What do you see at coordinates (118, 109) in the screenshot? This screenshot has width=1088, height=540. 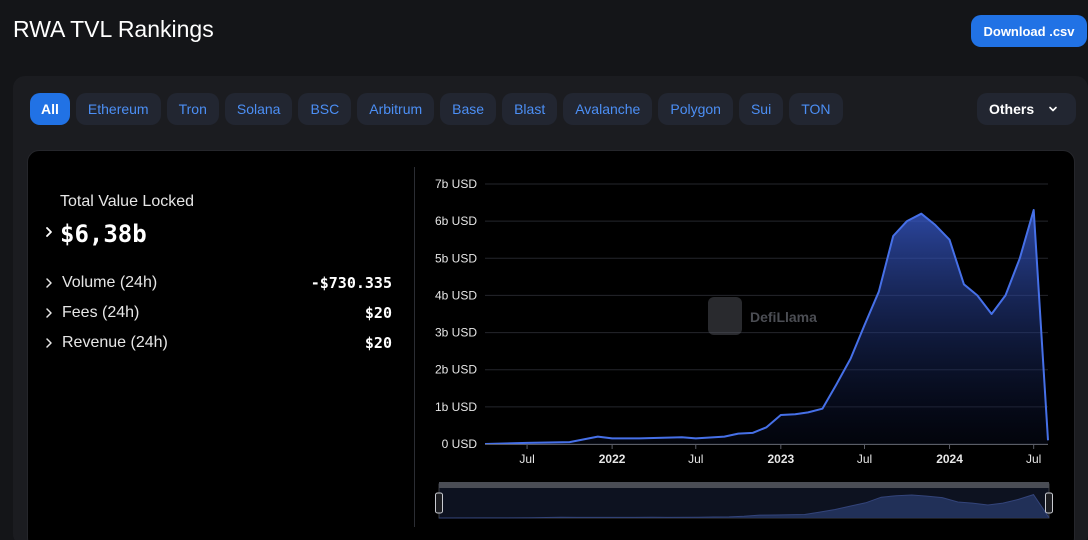 I see `chain-tab-ethereum: Ethereum` at bounding box center [118, 109].